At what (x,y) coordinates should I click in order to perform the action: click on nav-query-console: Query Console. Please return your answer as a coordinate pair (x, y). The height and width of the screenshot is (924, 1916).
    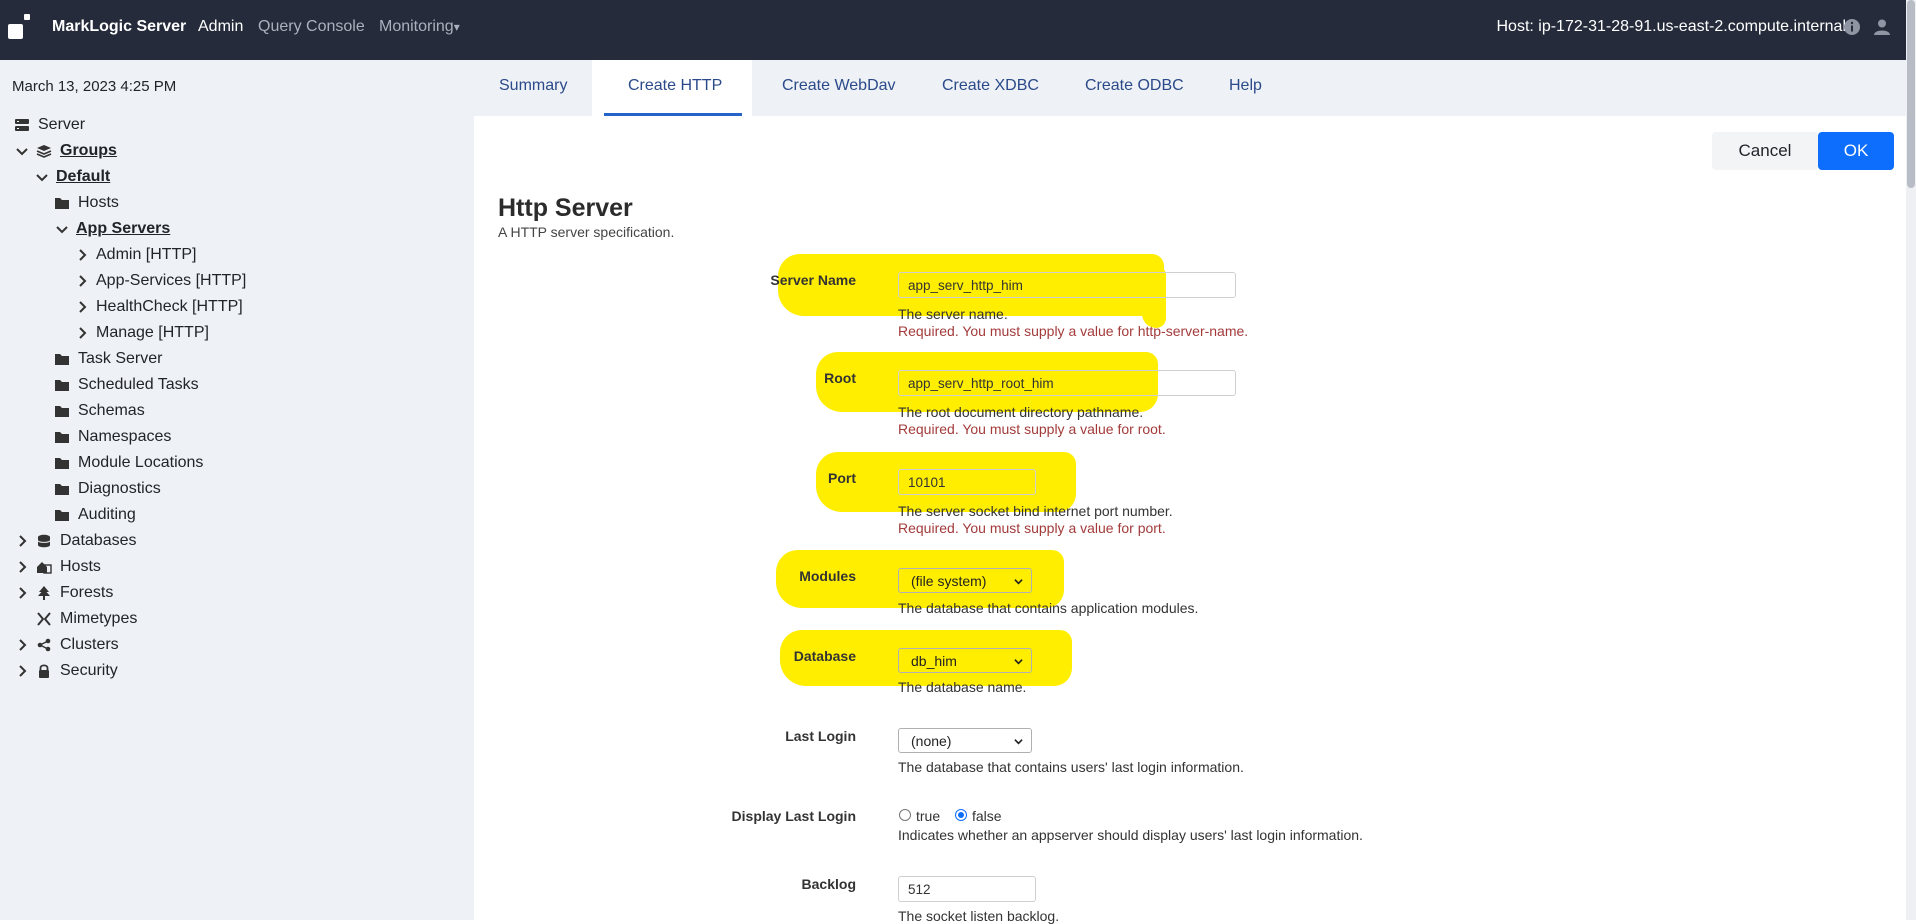
    Looking at the image, I should click on (311, 27).